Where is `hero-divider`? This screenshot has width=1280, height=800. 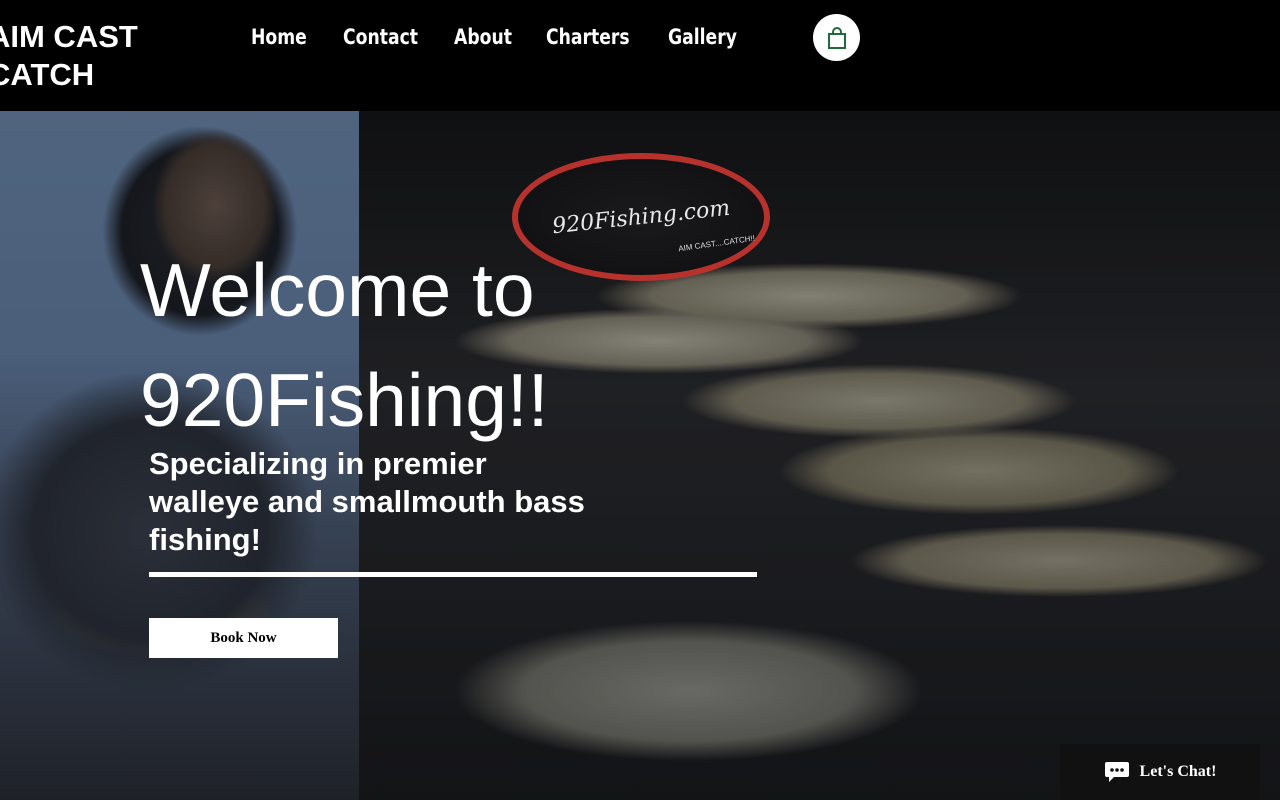 hero-divider is located at coordinates (453, 574).